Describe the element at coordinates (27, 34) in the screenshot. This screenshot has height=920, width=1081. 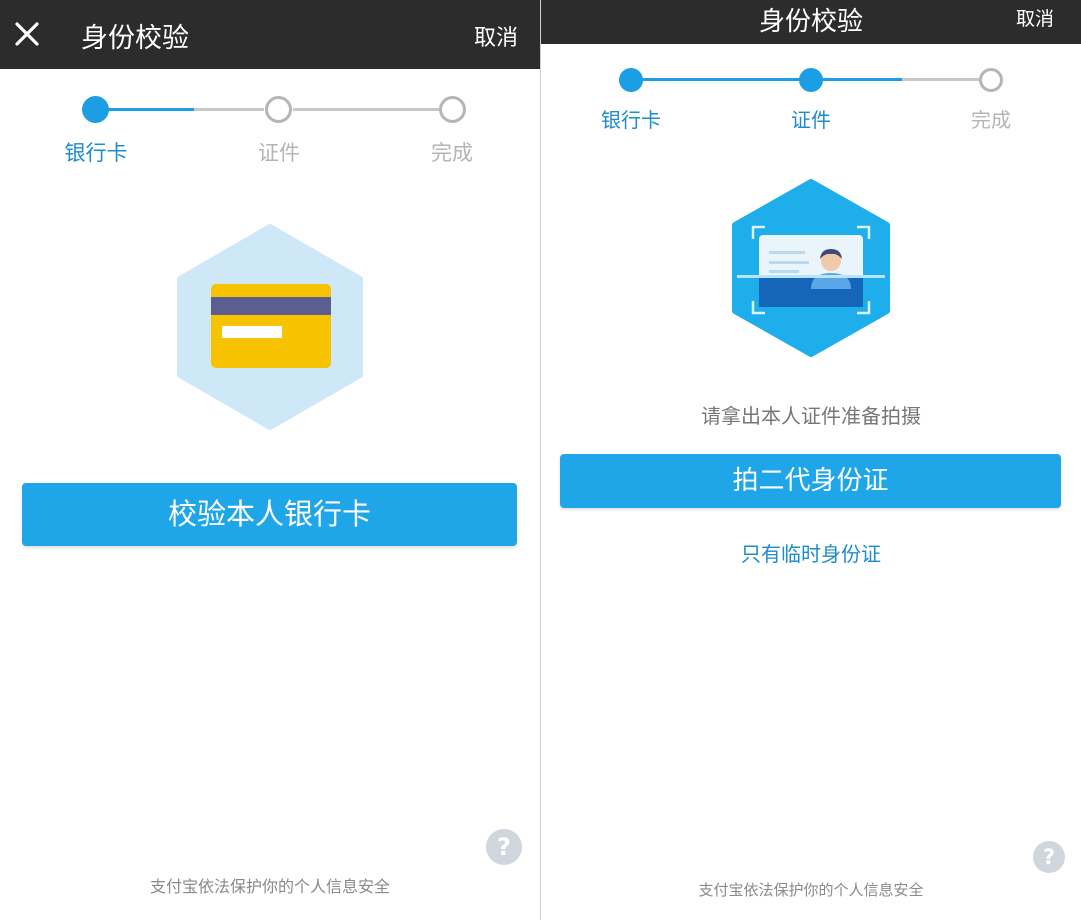
I see `close-icon` at that location.